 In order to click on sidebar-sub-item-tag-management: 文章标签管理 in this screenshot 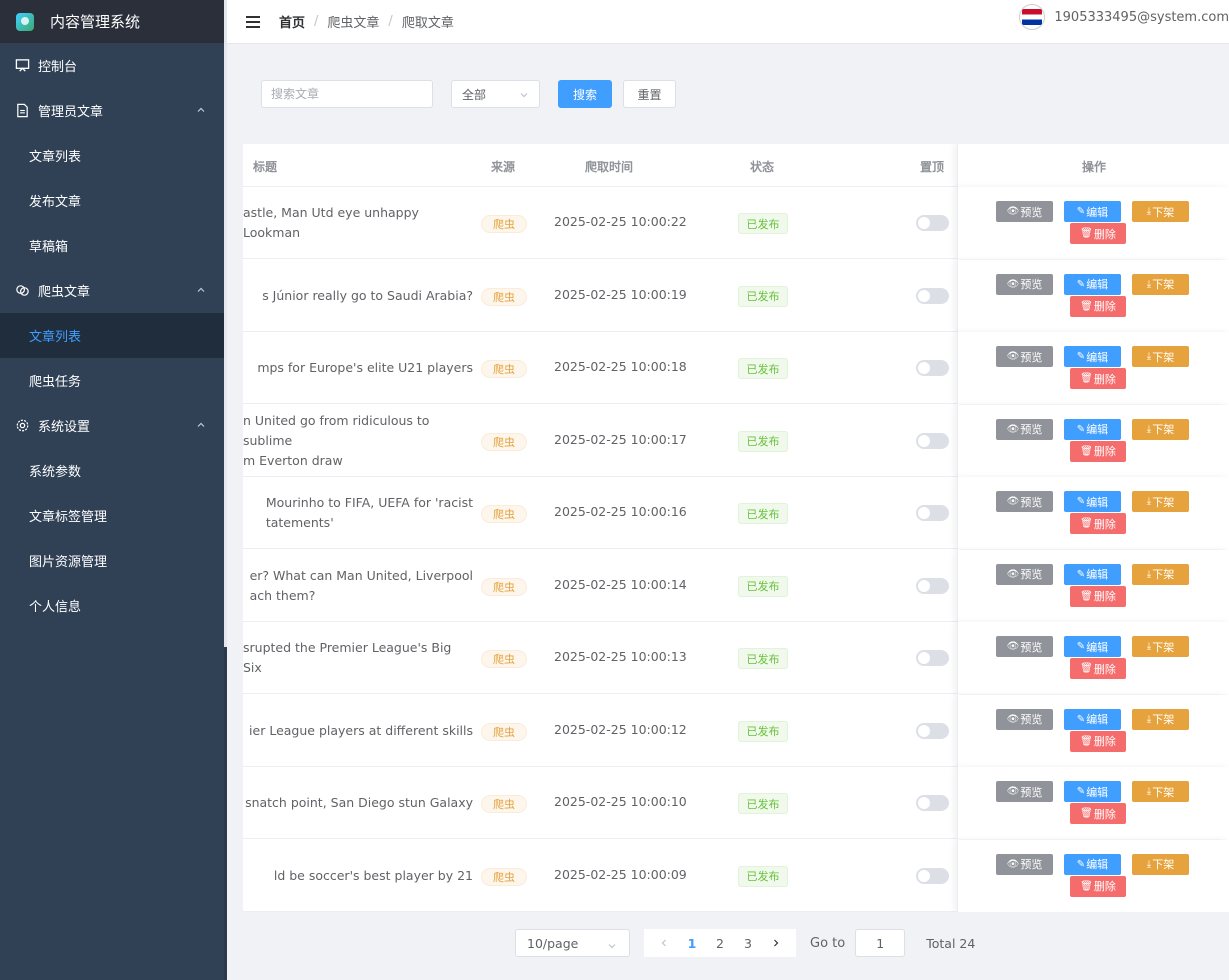, I will do `click(112, 515)`.